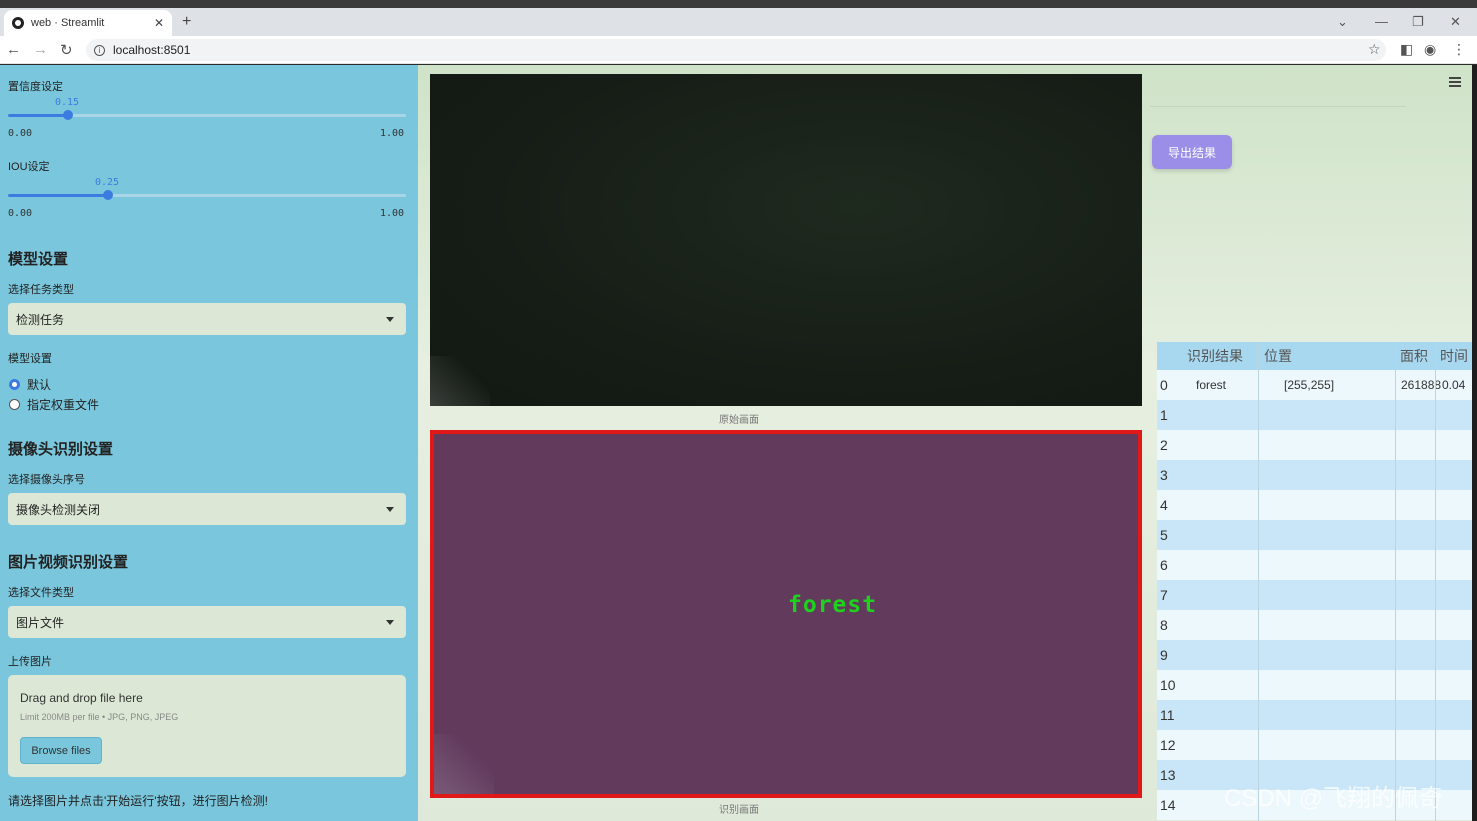  Describe the element at coordinates (1342, 22) in the screenshot. I see `tab-search-chevron-icon: ⌄` at that location.